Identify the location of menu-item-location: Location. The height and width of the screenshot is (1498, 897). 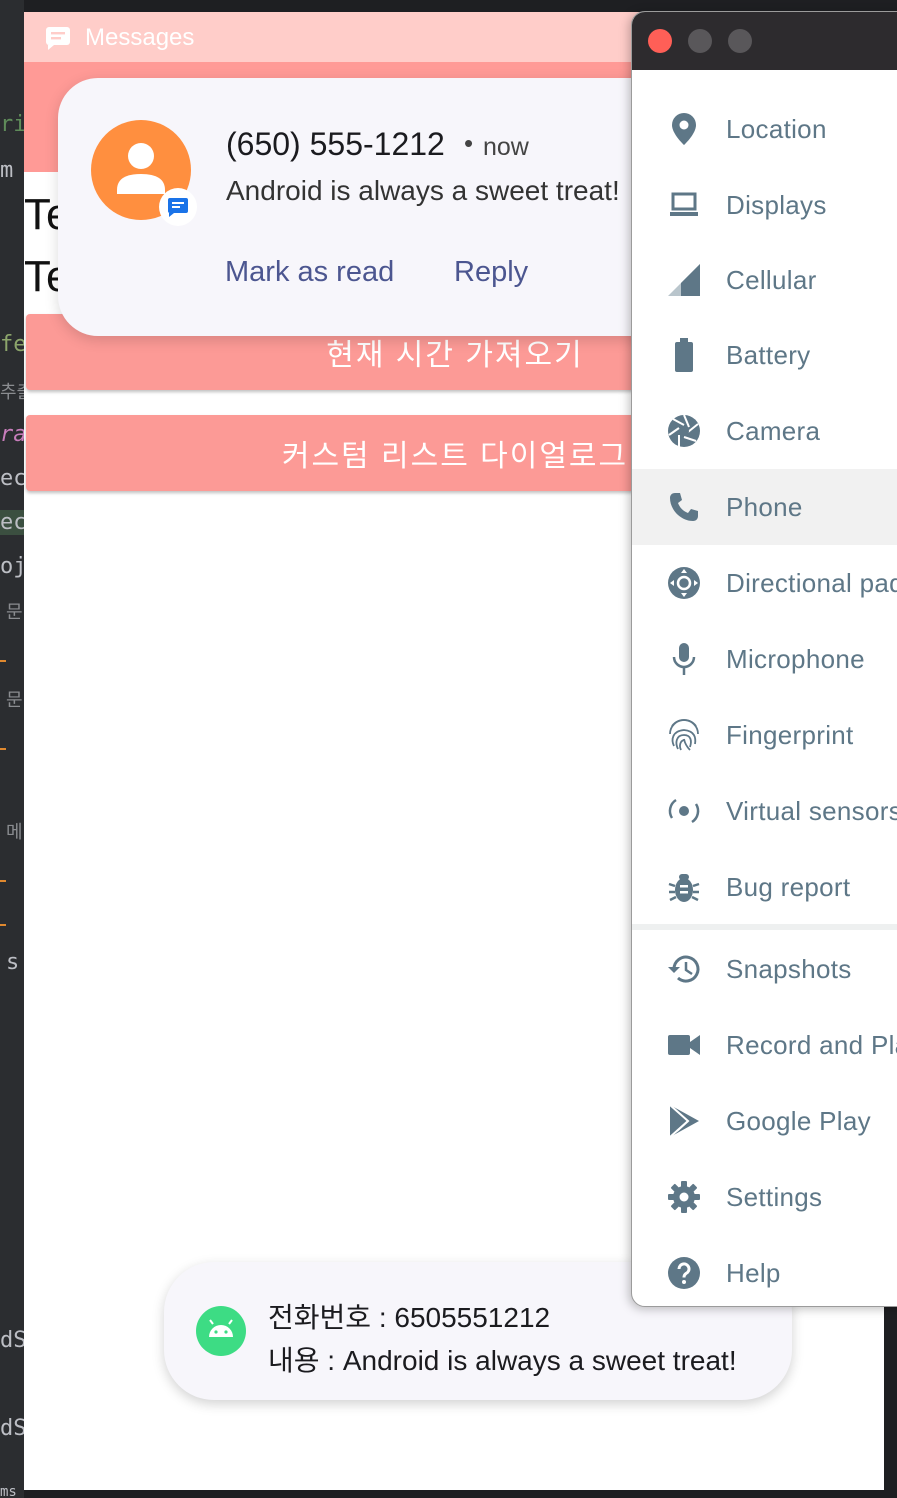
(764, 129).